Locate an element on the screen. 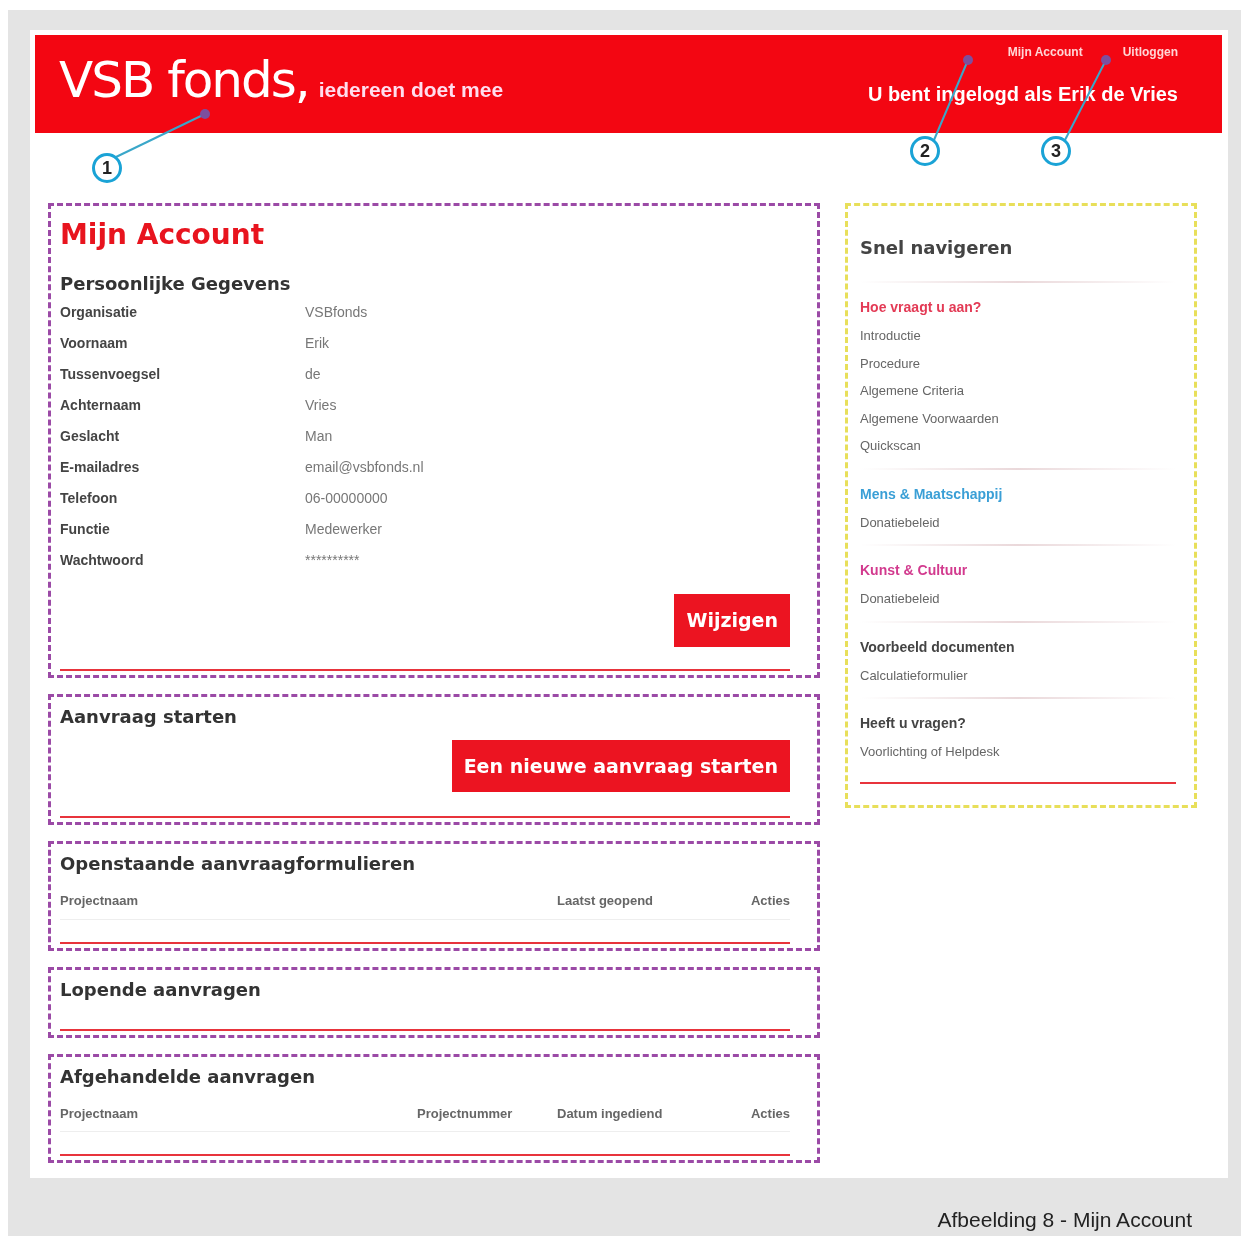  section-title: Openstaande aanvraagformulieren is located at coordinates (238, 864).